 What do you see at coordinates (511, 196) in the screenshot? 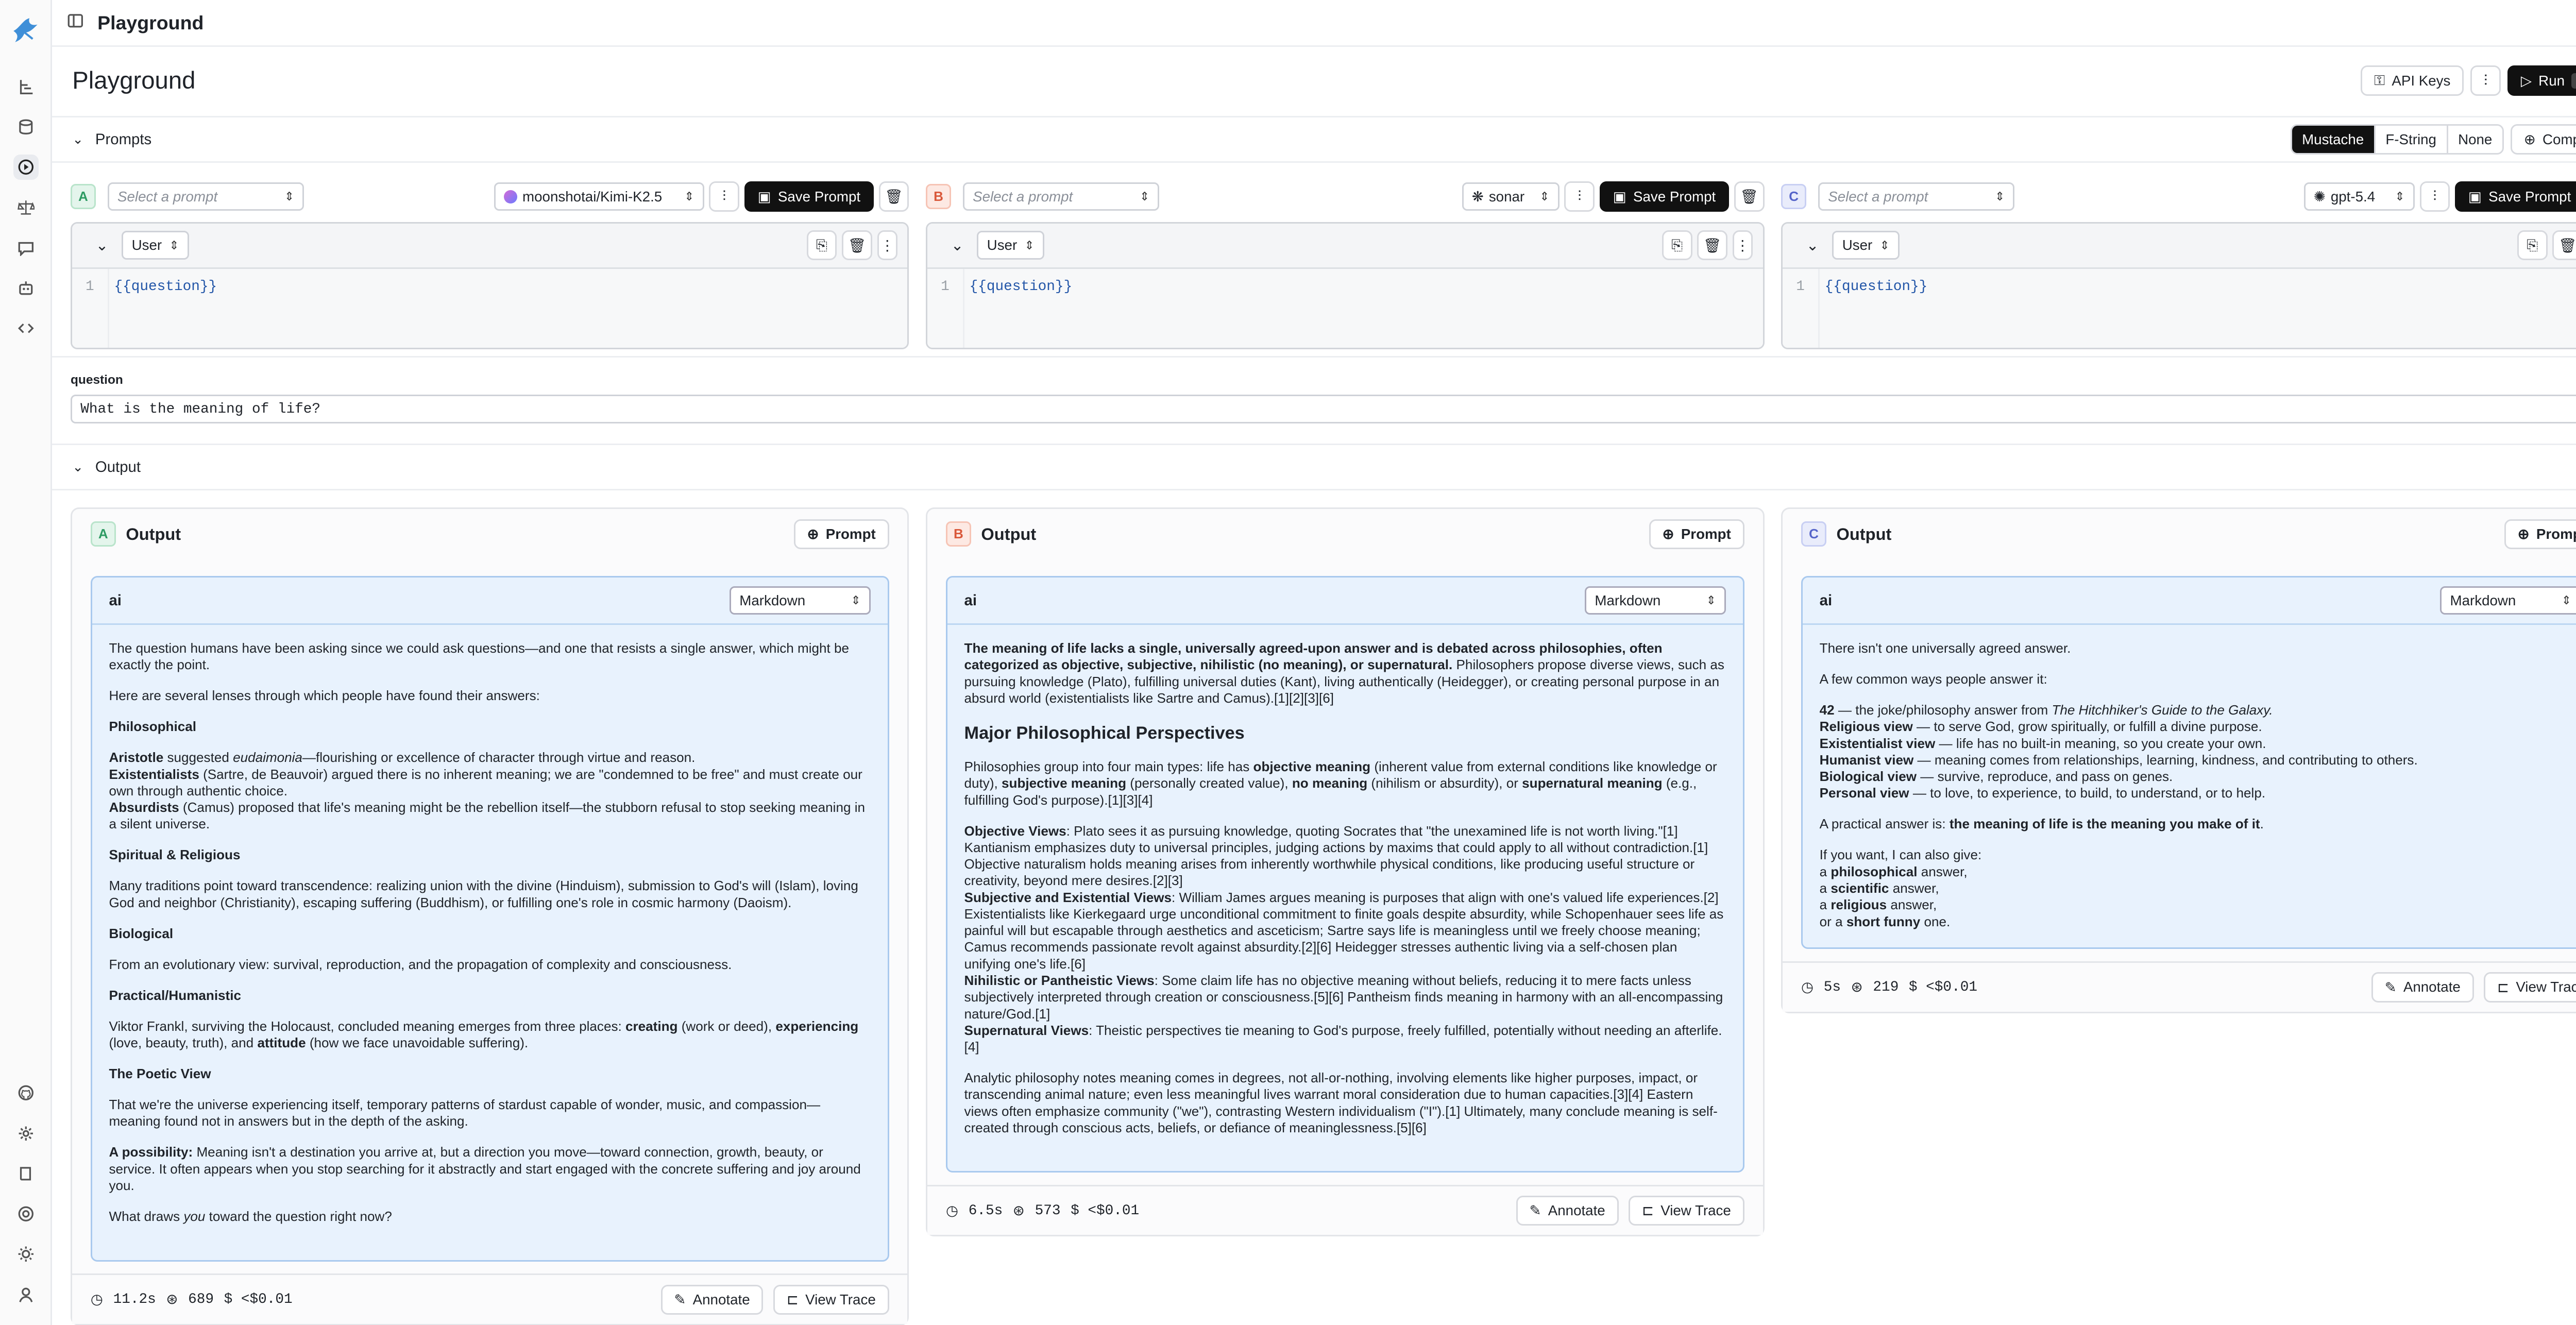
I see `moonshot-logo-icon` at bounding box center [511, 196].